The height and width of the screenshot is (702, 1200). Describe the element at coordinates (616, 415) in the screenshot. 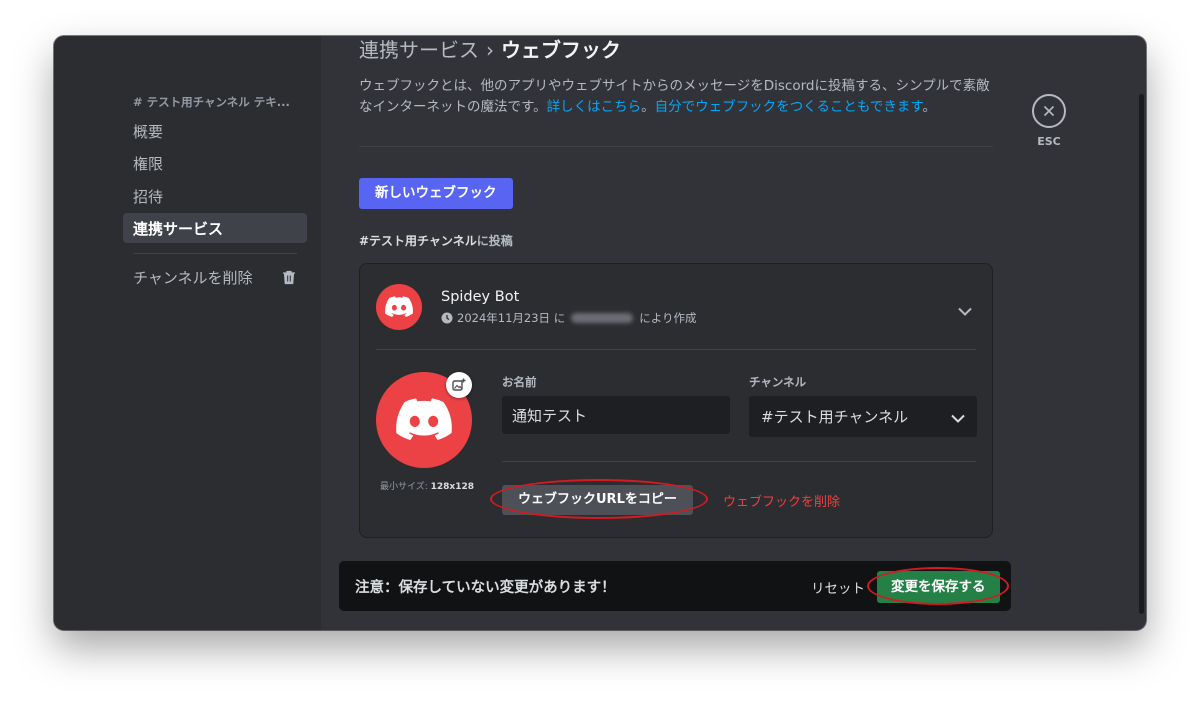

I see `webhook-name-input: 通知テスト` at that location.